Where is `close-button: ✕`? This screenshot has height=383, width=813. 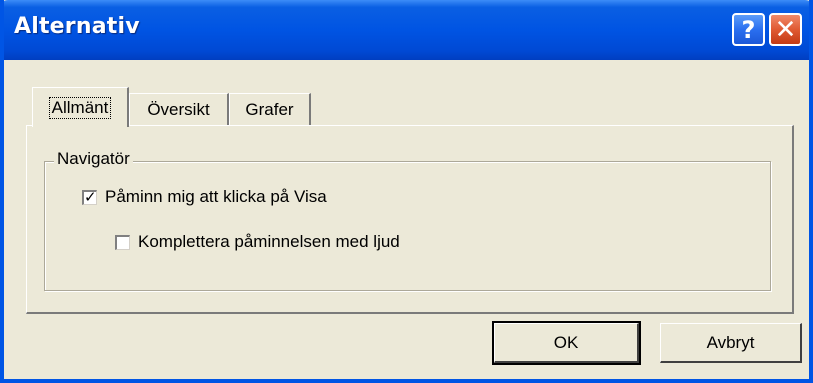 close-button: ✕ is located at coordinates (785, 29).